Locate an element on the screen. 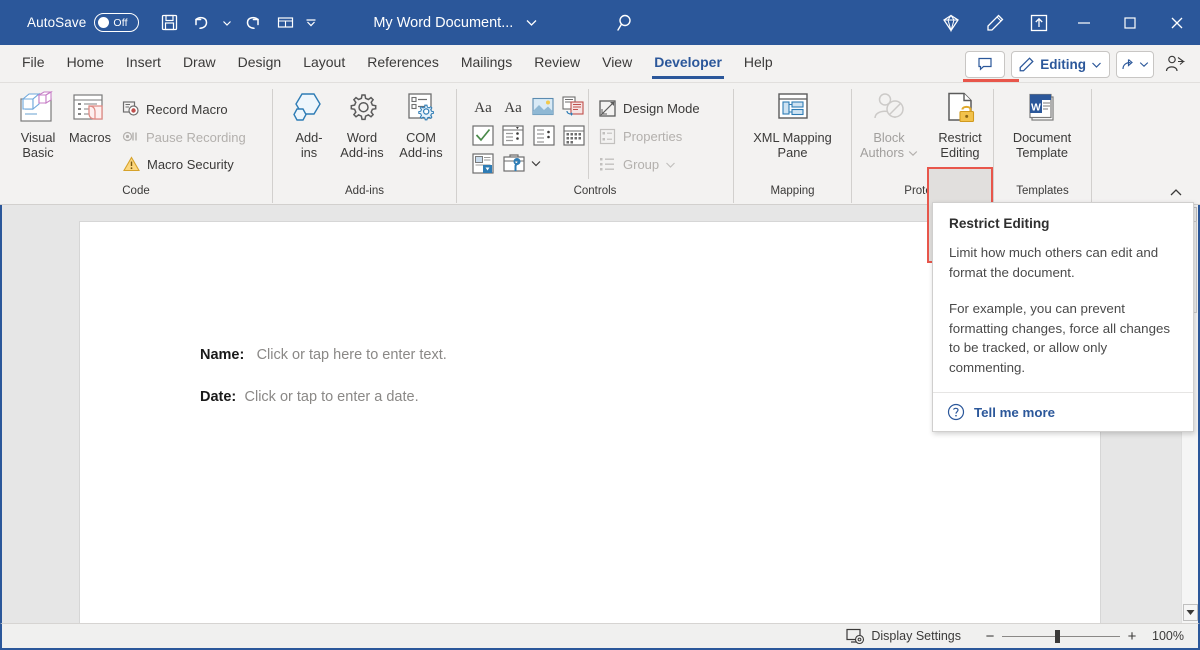  block-authors-button: Block Authors is located at coordinates (889, 125).